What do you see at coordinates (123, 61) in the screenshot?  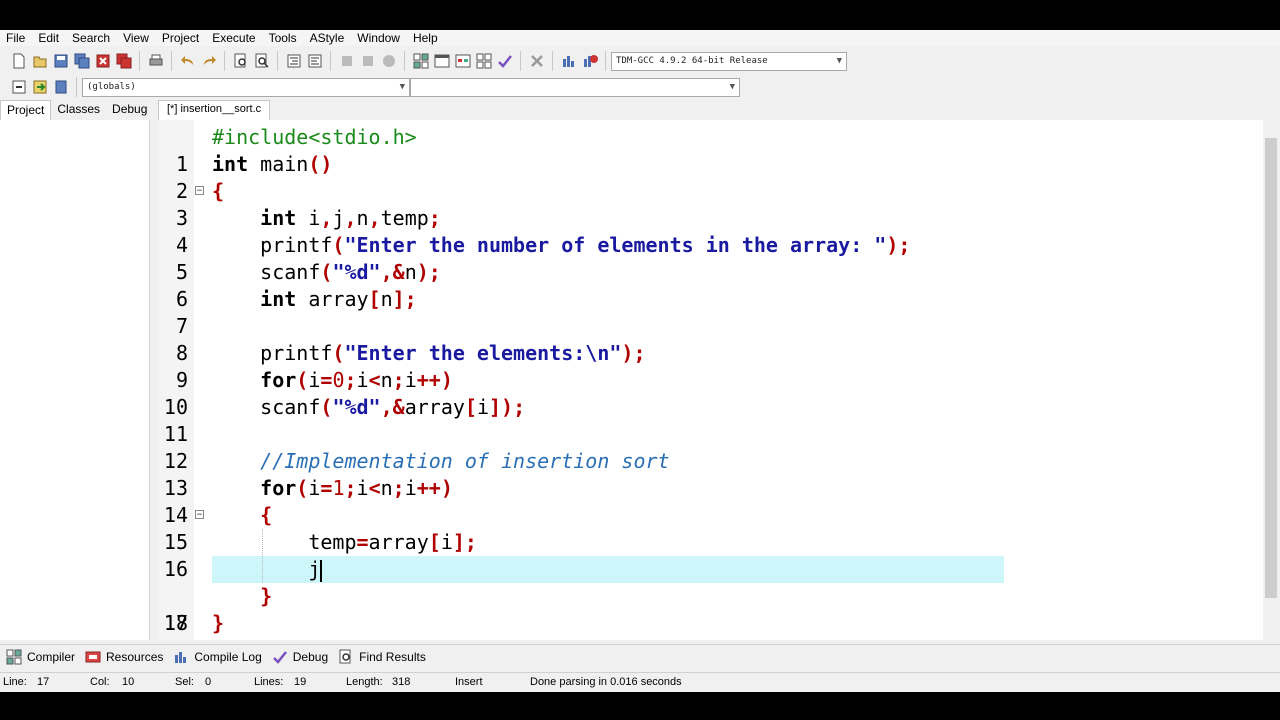 I see `close-all-icon` at bounding box center [123, 61].